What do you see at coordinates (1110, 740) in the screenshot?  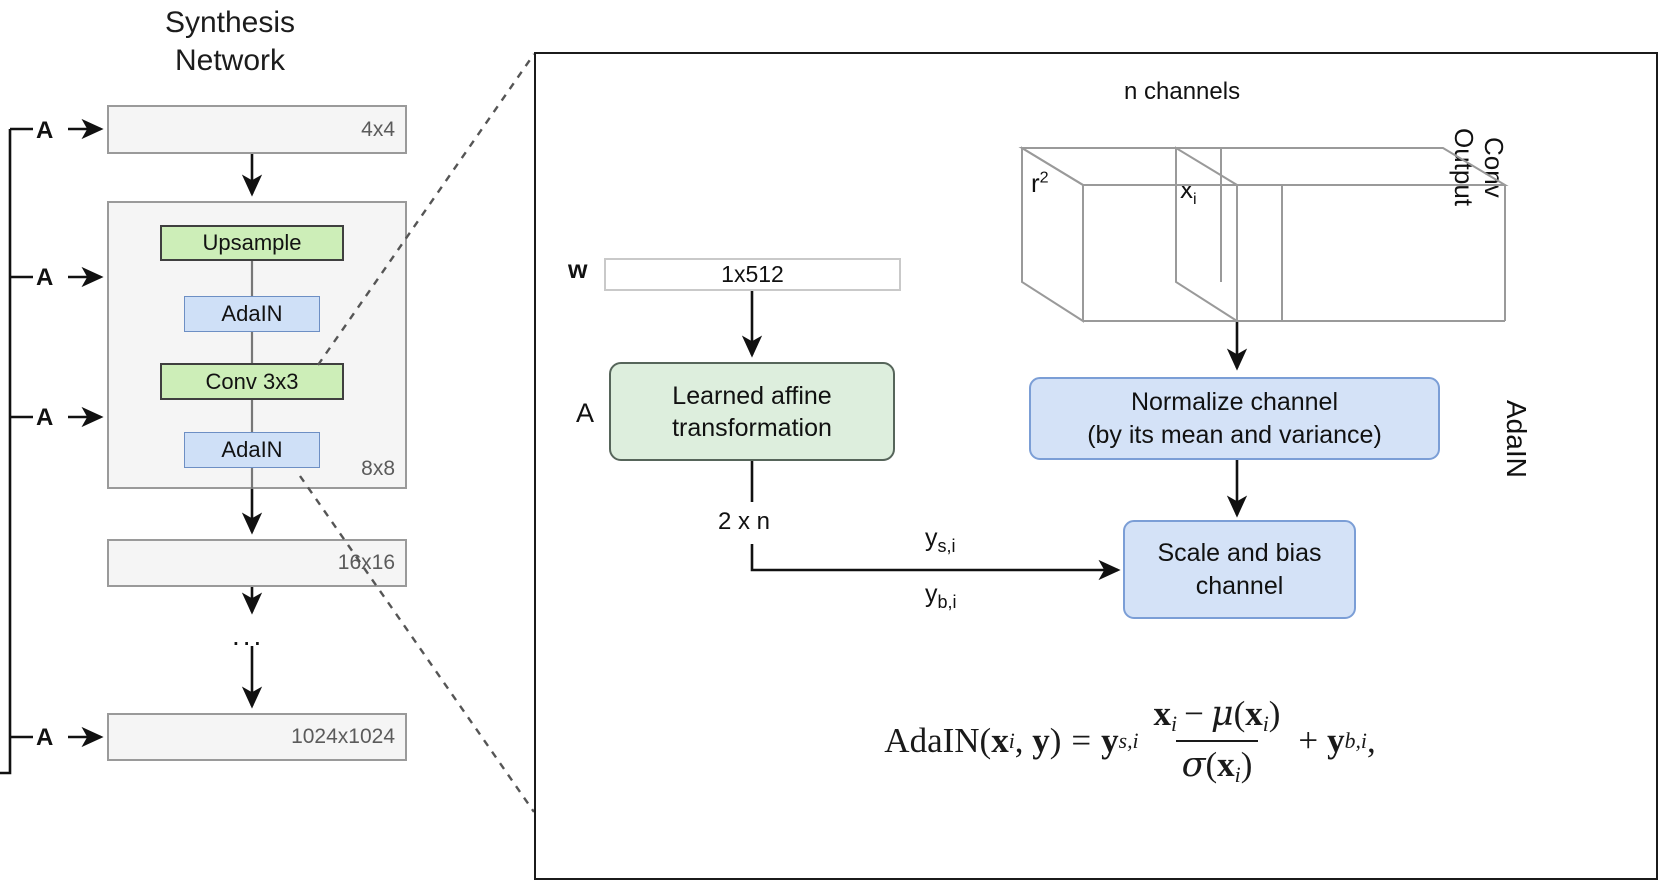 I see `eq-scale-sym: y` at bounding box center [1110, 740].